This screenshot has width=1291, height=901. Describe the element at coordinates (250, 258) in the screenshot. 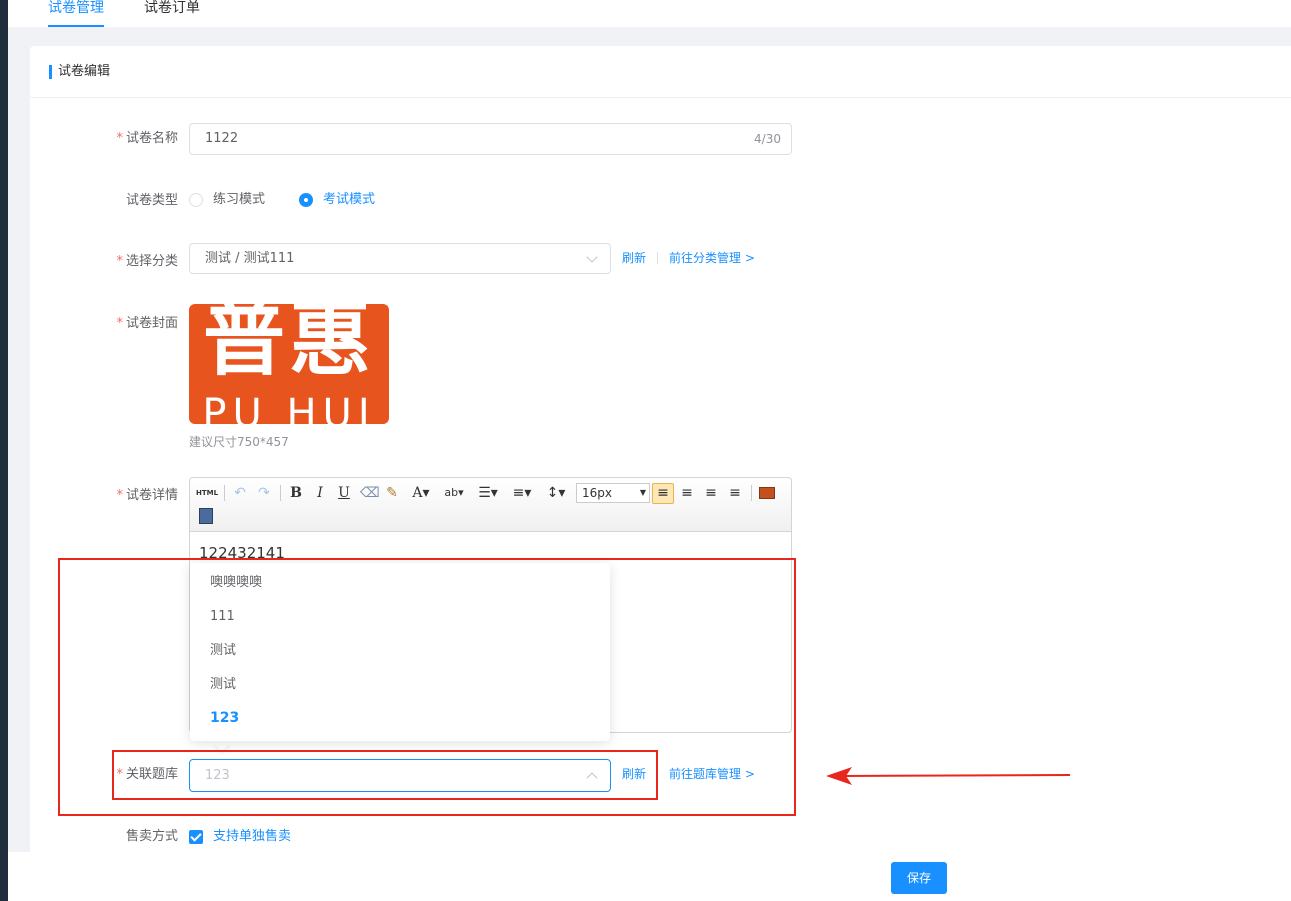

I see `category-value: 测试 / 测试111` at that location.